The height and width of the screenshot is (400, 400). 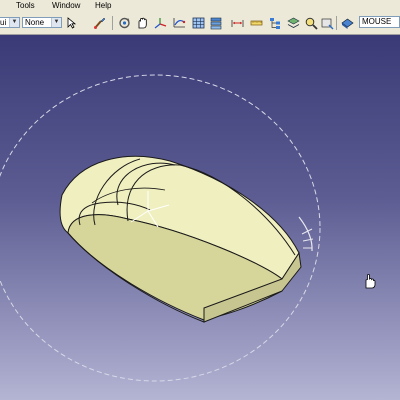 I want to click on stack-icon, so click(x=216, y=23).